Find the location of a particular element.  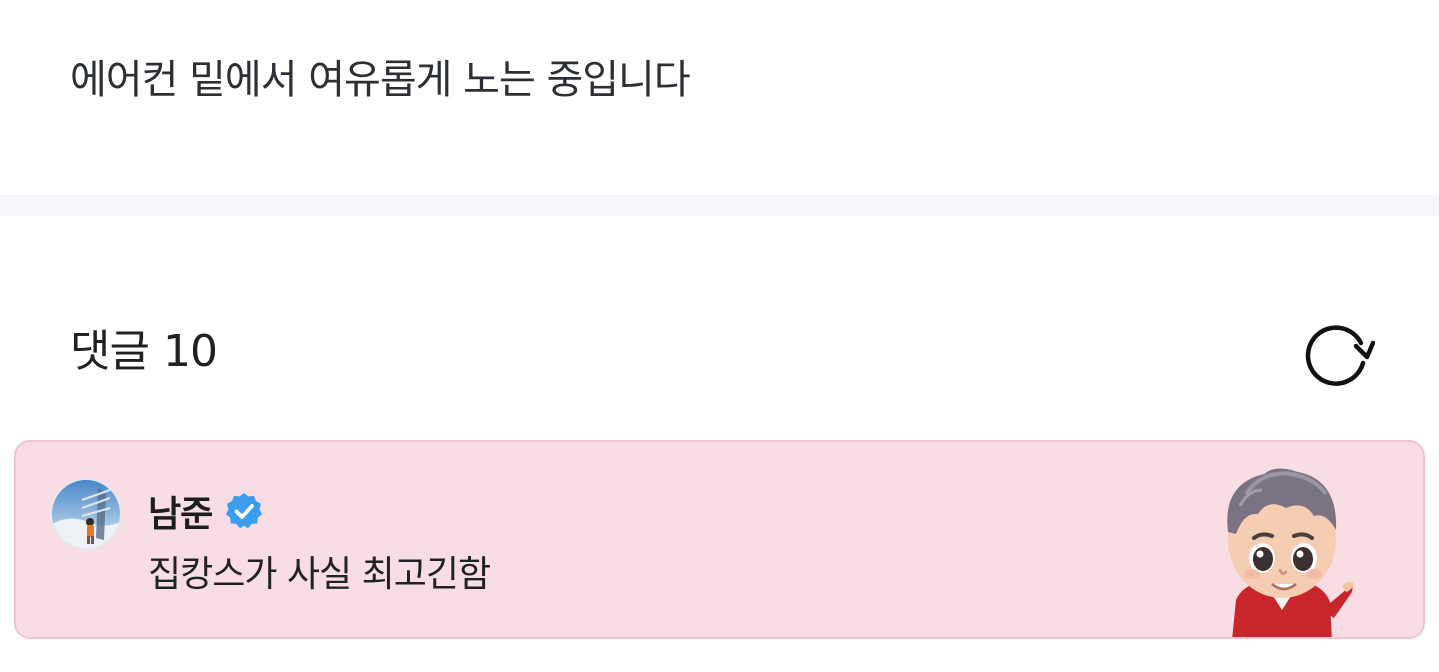

avatar-image is located at coordinates (86, 514).